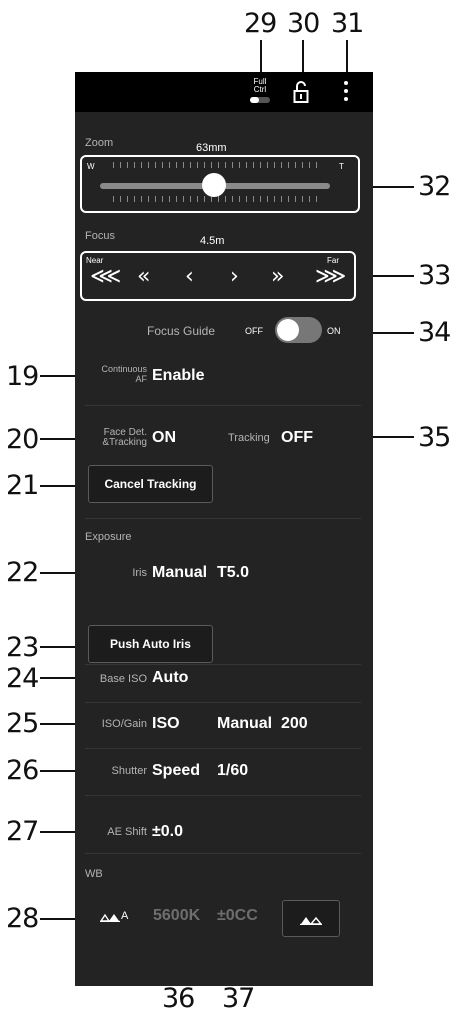 The width and height of the screenshot is (452, 1016). I want to click on zoom-value: 63mm, so click(211, 148).